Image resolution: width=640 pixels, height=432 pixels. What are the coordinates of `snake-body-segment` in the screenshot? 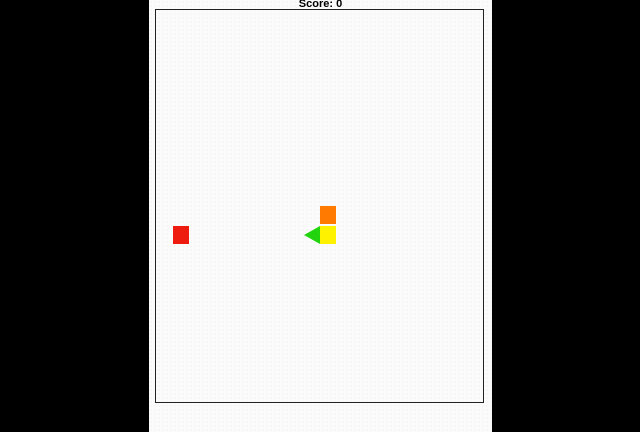 It's located at (328, 235).